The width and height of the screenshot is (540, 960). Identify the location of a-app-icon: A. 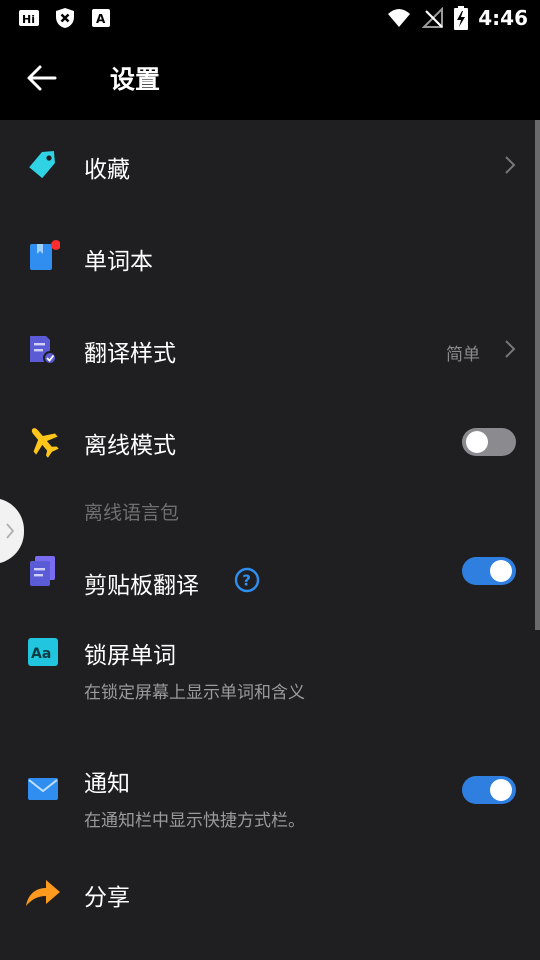
(101, 18).